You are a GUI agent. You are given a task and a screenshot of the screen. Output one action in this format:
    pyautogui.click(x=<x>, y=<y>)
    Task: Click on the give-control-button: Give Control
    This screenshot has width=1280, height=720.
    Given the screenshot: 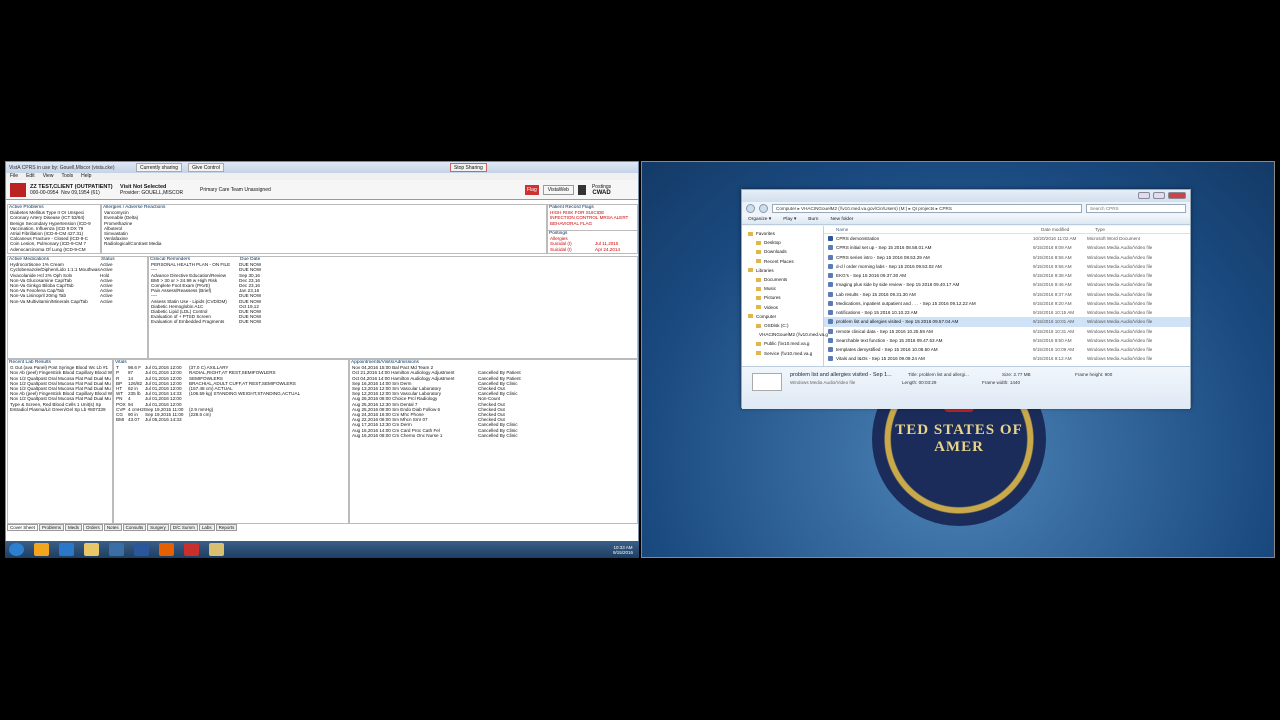 What is the action you would take?
    pyautogui.click(x=206, y=167)
    